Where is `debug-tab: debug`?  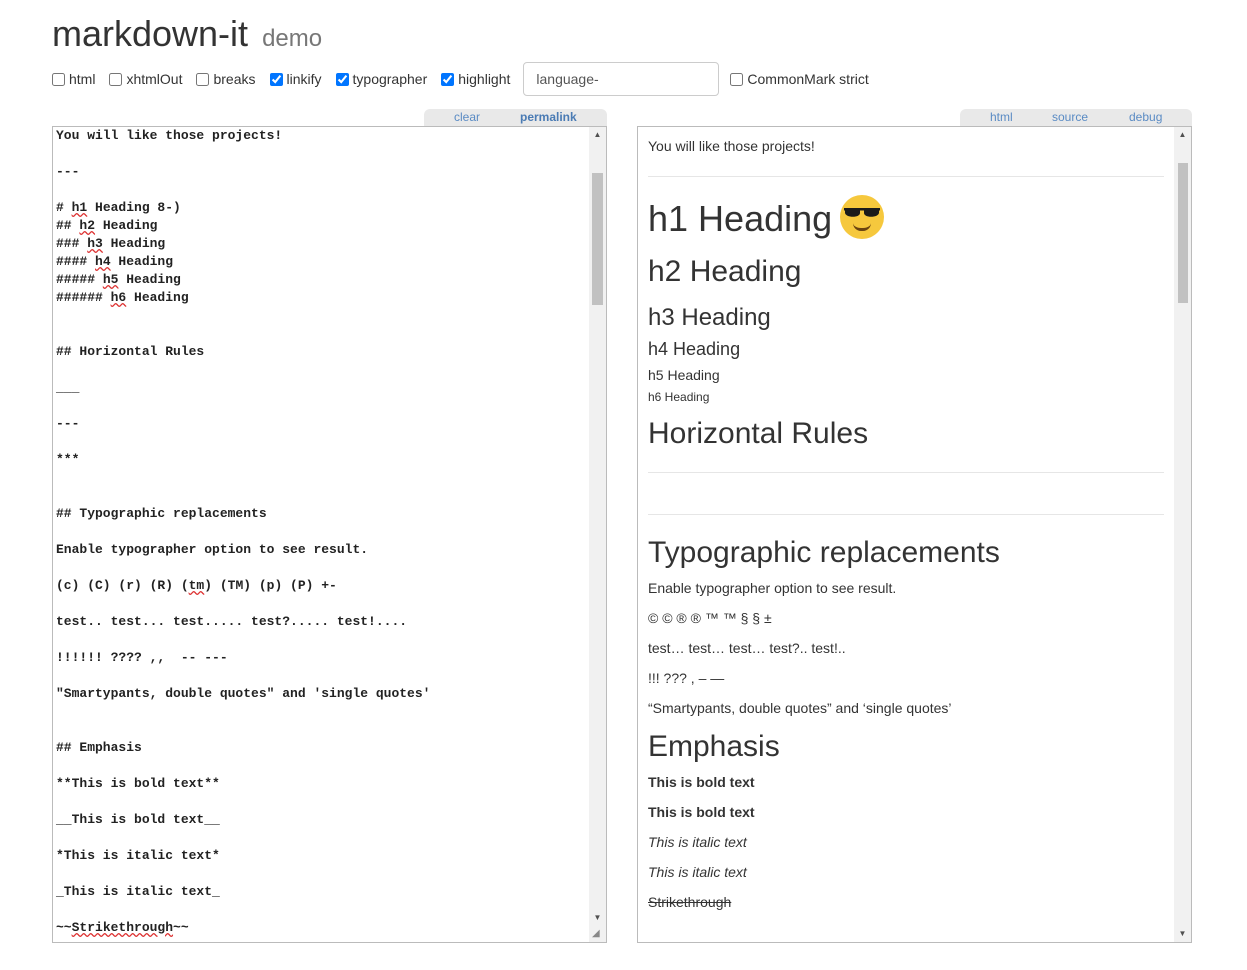 debug-tab: debug is located at coordinates (1145, 117).